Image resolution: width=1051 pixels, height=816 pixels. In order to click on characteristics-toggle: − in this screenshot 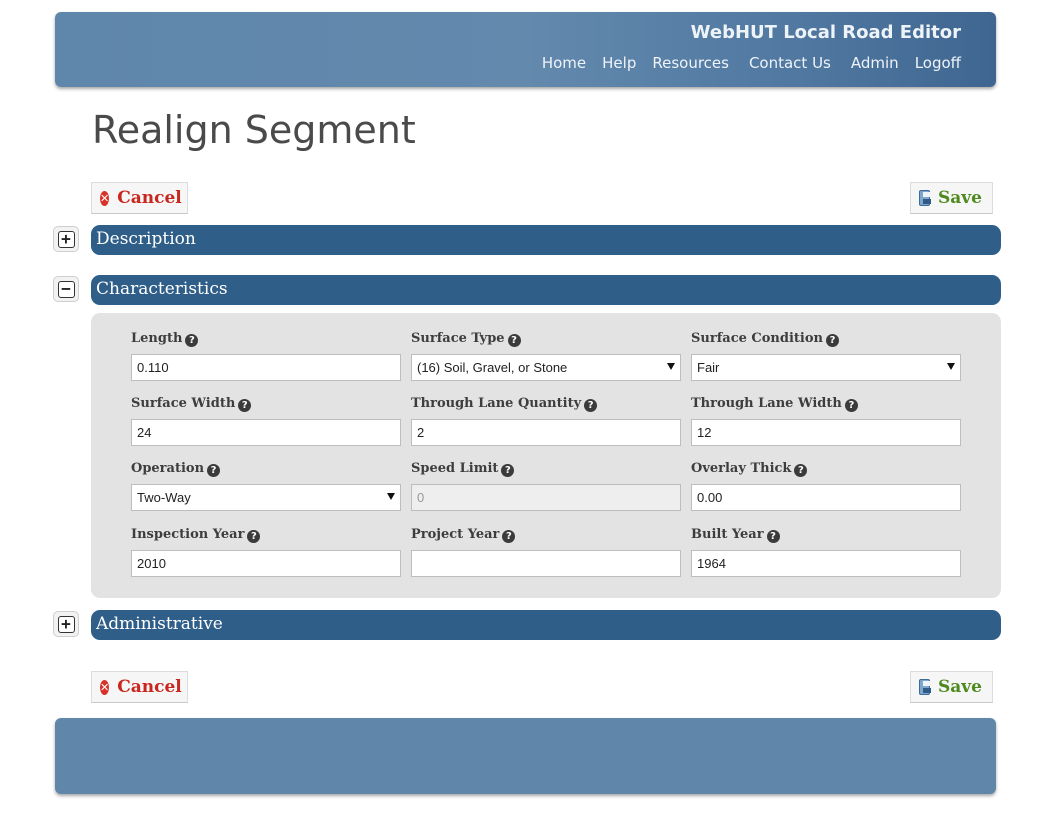, I will do `click(66, 289)`.